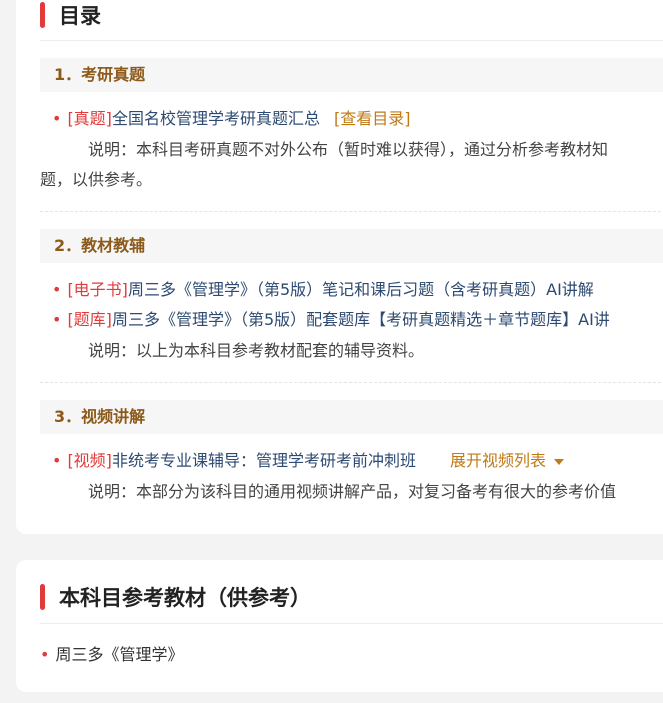 The height and width of the screenshot is (703, 663). Describe the element at coordinates (372, 118) in the screenshot. I see `view-toc-link: [查看目录]` at that location.